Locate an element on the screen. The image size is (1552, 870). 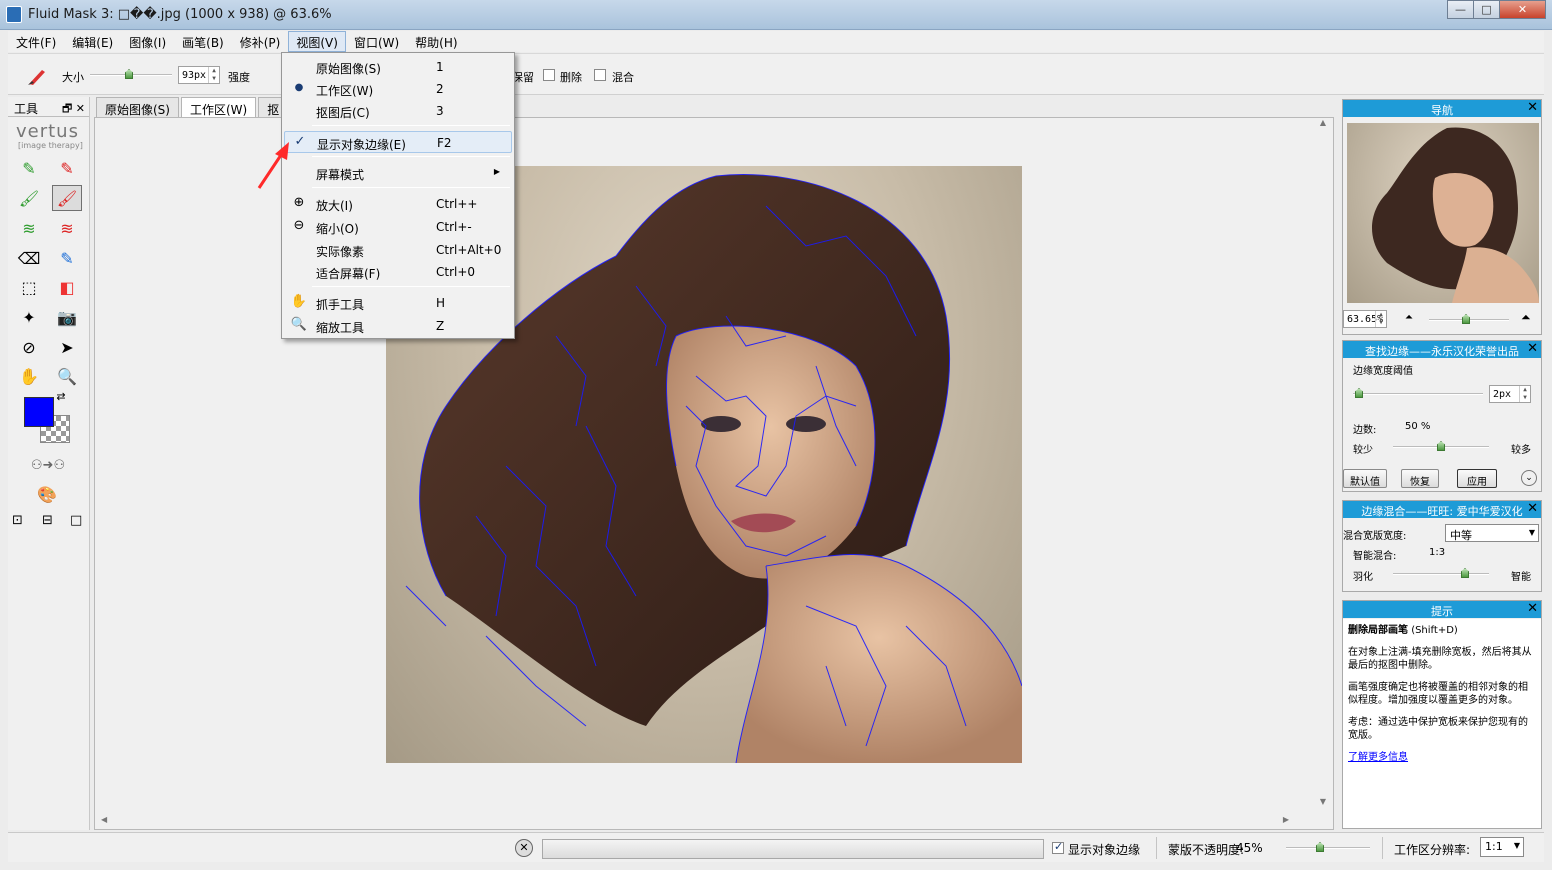
hint-paragraph-3: 考虑：通过选中保护宽板来保护您现有的宽版。 is located at coordinates (1438, 729).